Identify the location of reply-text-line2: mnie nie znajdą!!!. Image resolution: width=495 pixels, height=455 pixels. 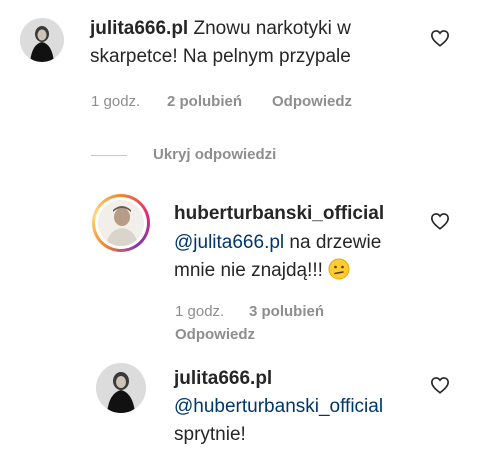
(248, 270).